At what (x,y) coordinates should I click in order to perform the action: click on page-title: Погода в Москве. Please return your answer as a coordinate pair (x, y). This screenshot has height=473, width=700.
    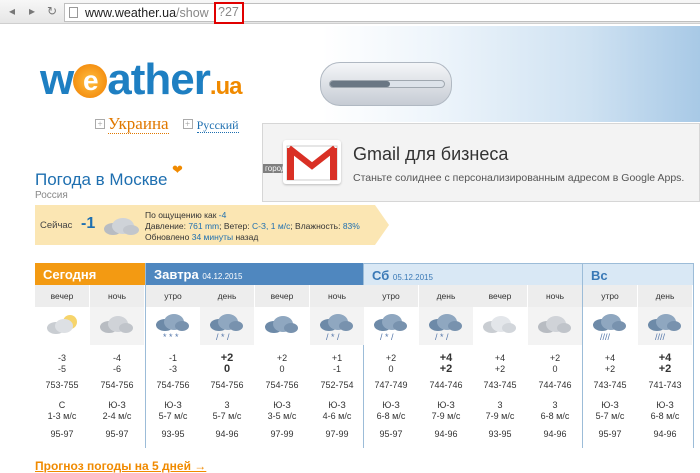
    Looking at the image, I should click on (101, 179).